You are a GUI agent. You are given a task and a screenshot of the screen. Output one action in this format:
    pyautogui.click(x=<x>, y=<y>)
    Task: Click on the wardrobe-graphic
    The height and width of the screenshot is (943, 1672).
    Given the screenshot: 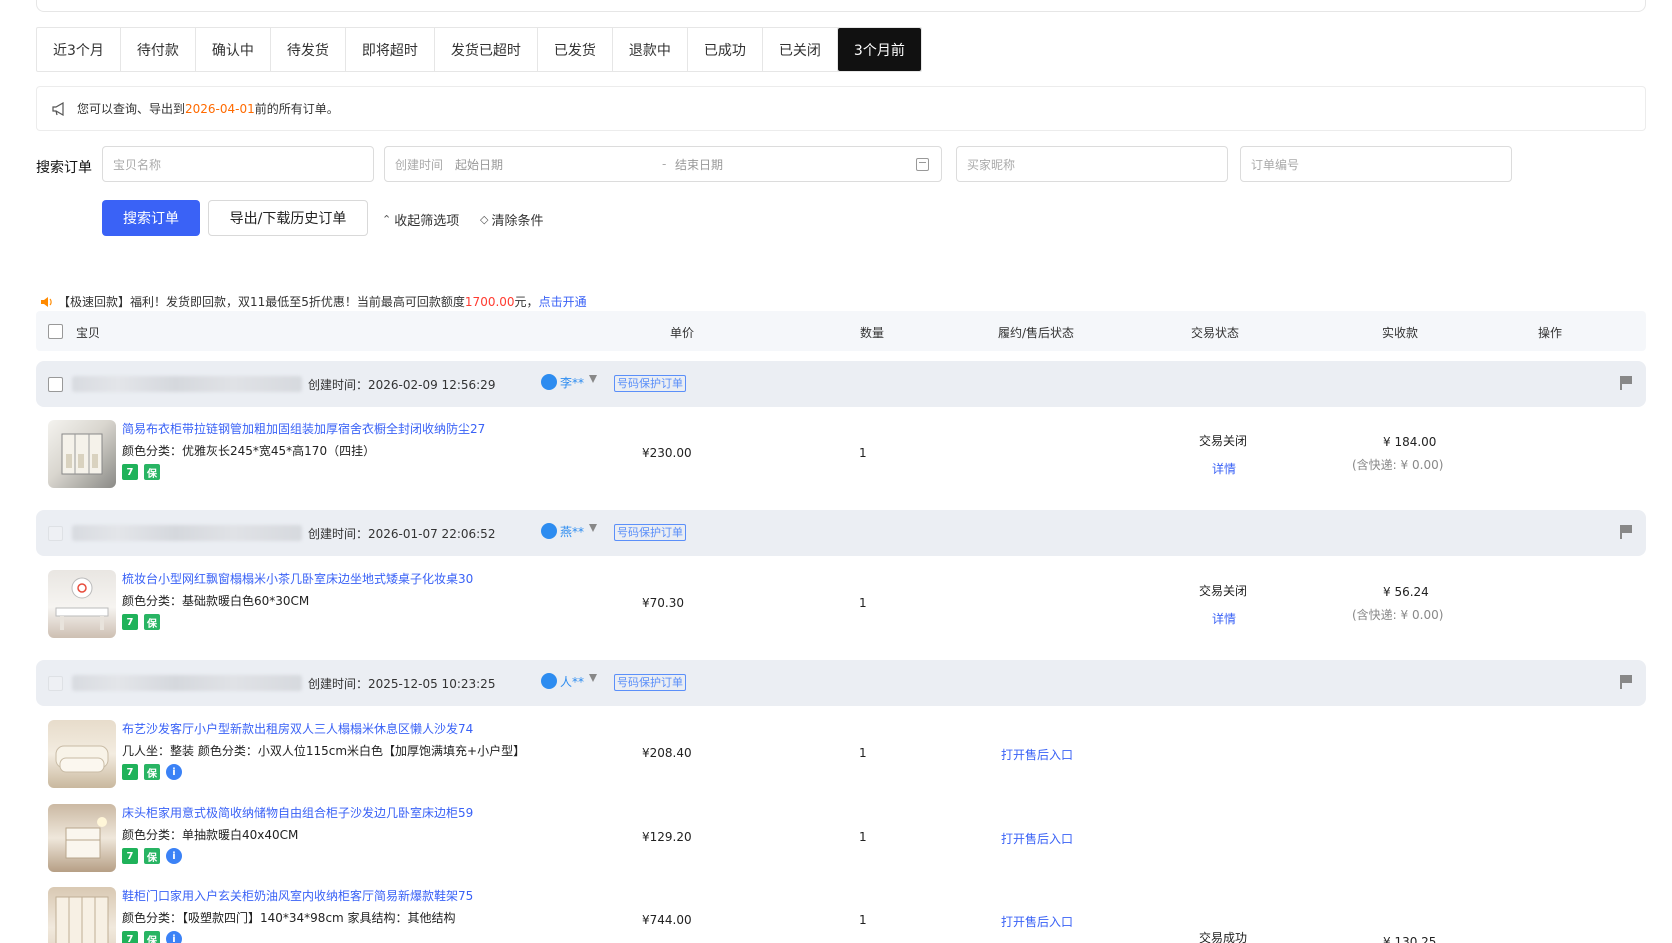 What is the action you would take?
    pyautogui.click(x=82, y=454)
    